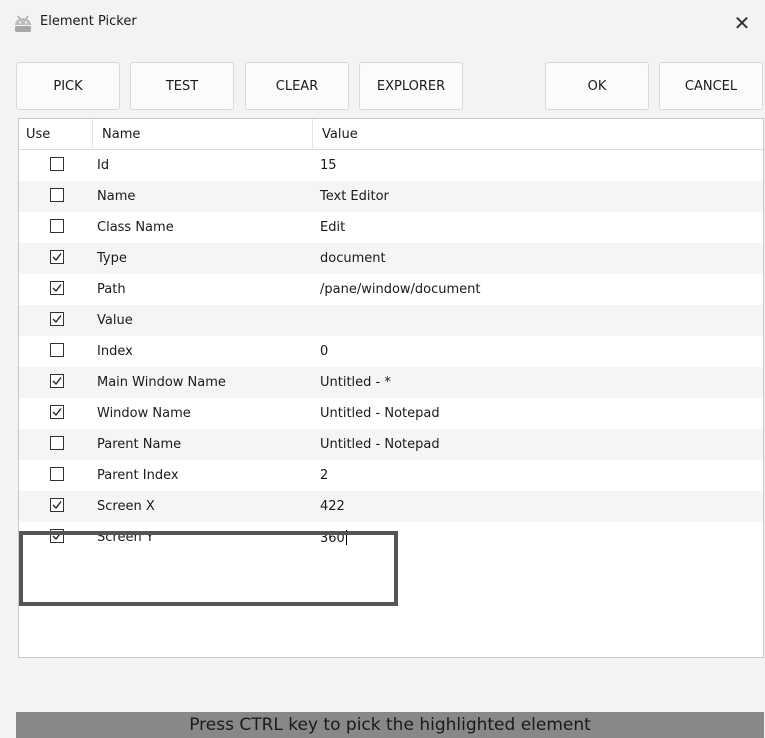  I want to click on property-value-cell: 15, so click(328, 165).